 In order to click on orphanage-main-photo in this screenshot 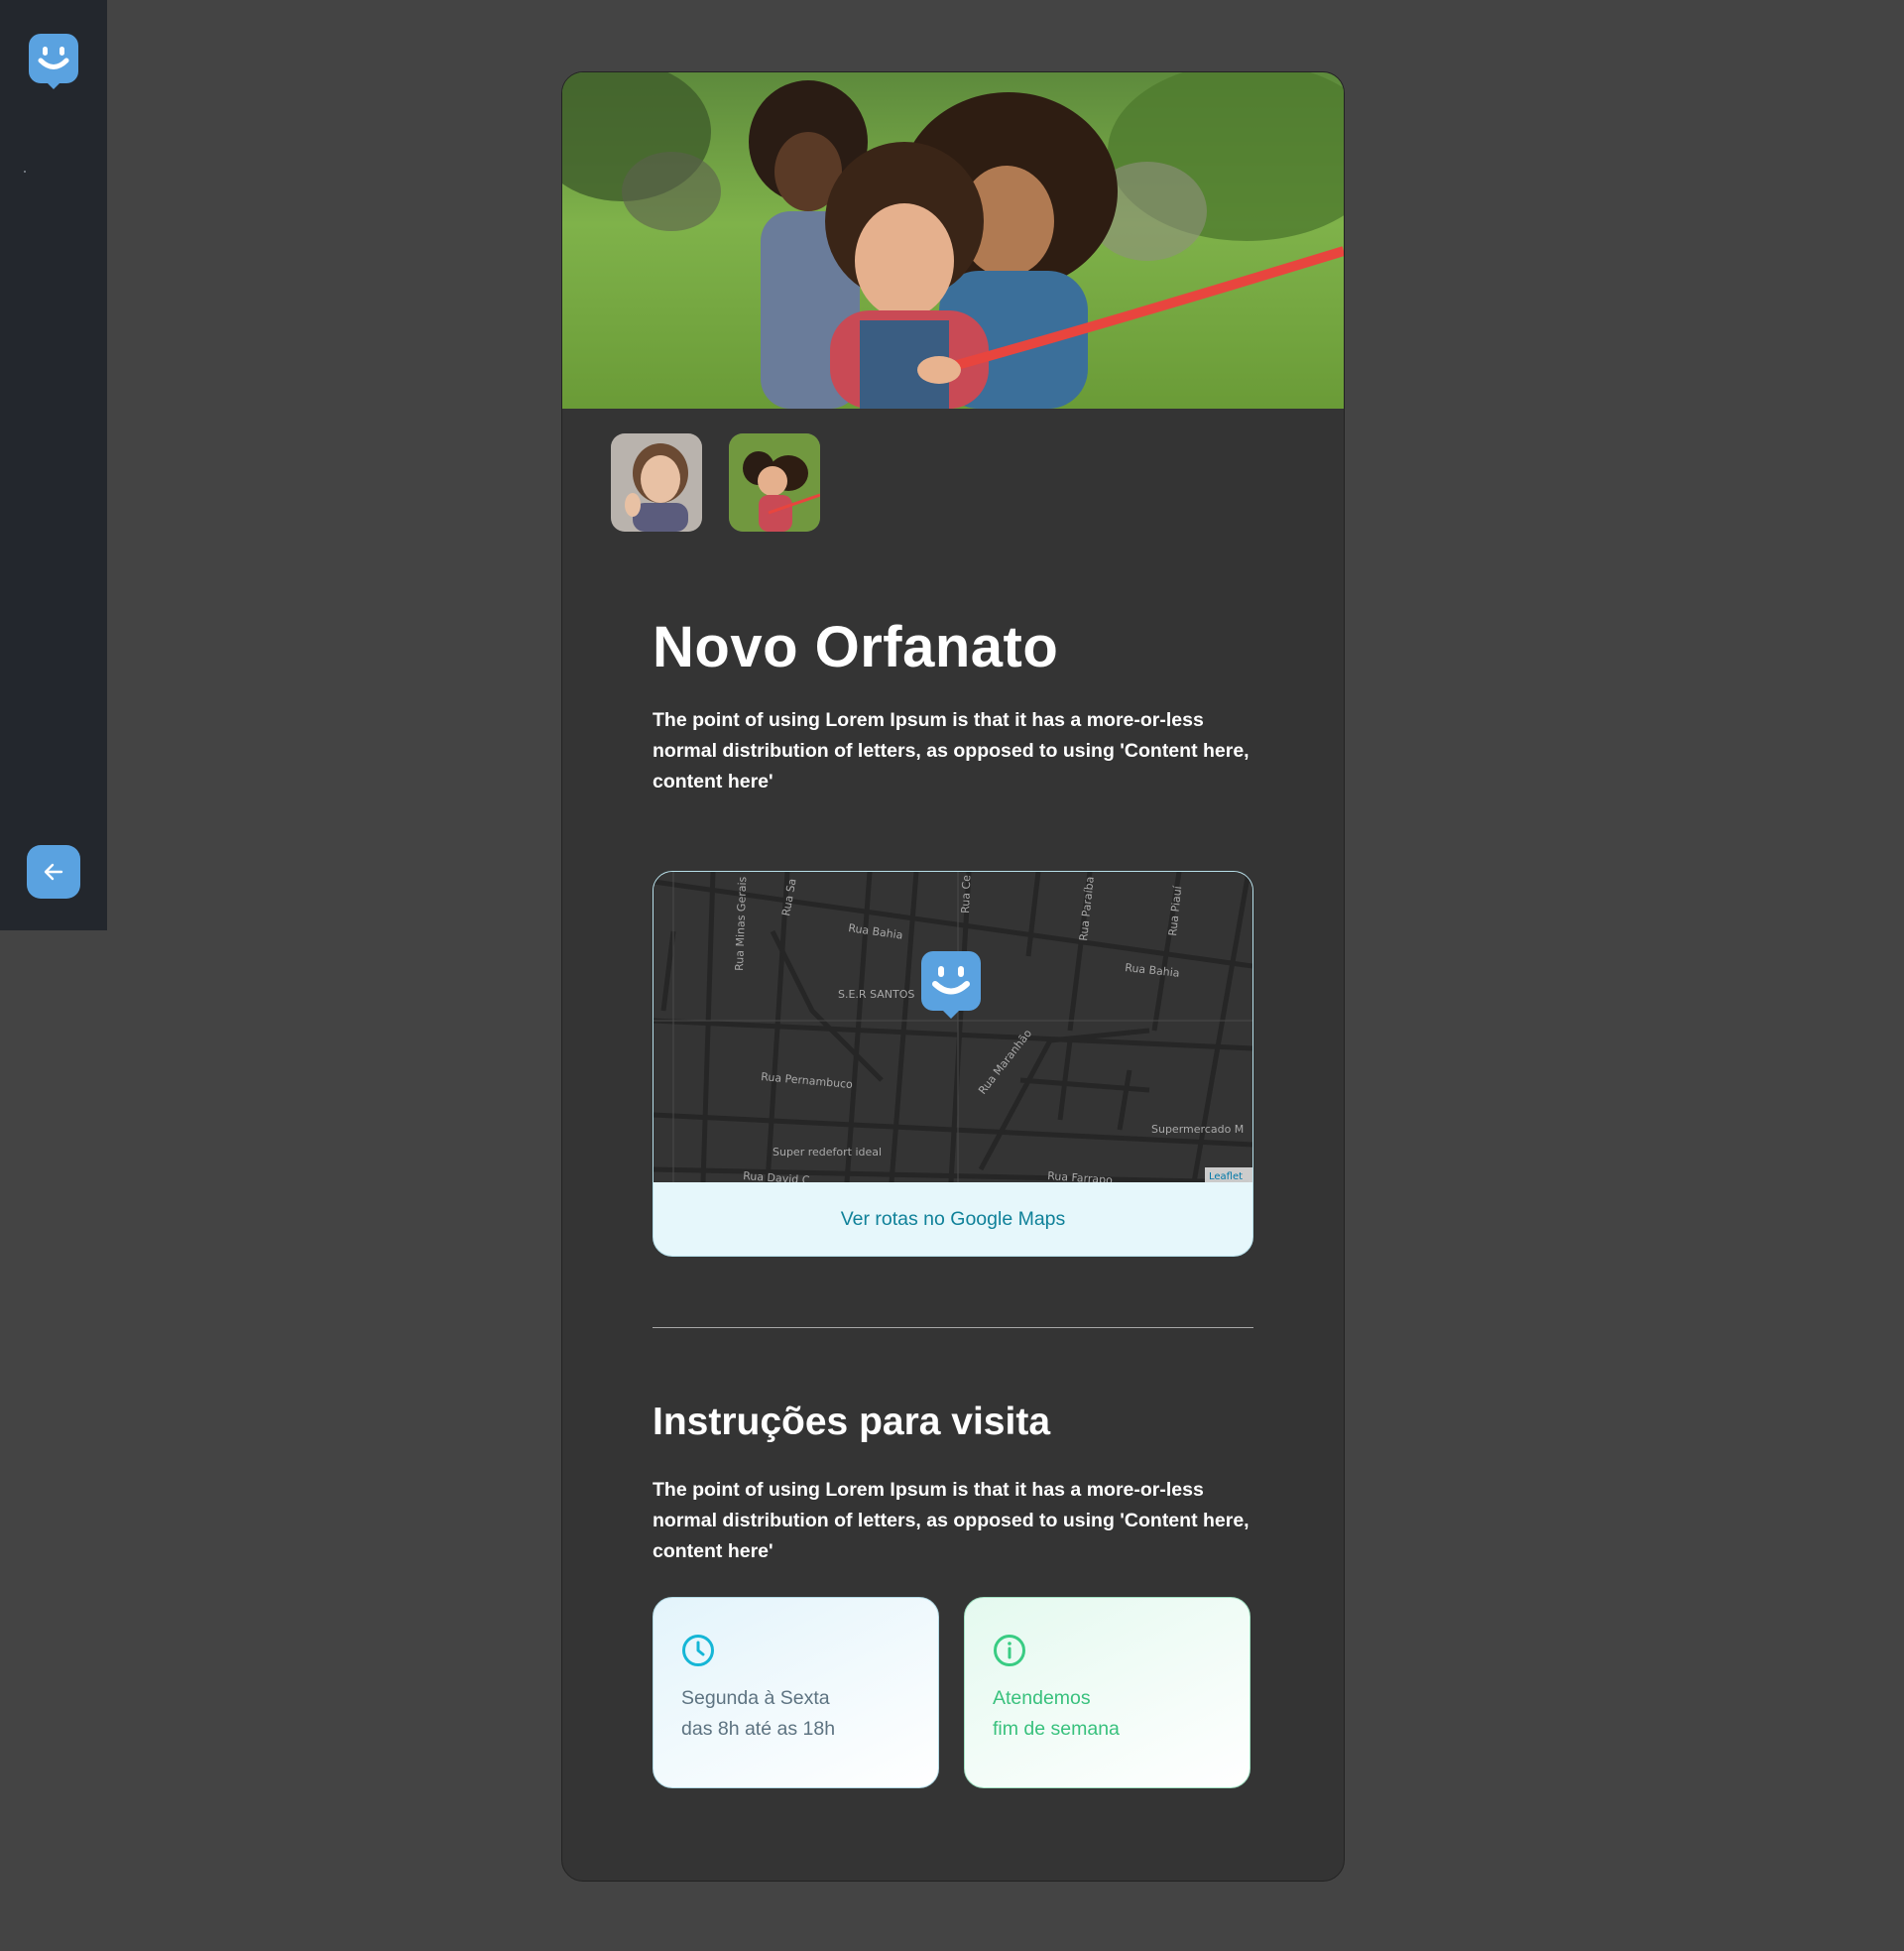, I will do `click(953, 240)`.